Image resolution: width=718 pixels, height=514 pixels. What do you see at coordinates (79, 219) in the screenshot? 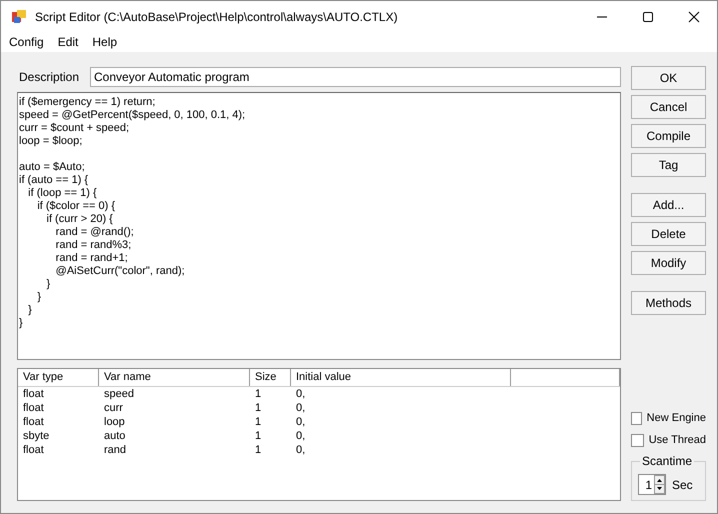
I see `code-line: if (curr > 20) {` at bounding box center [79, 219].